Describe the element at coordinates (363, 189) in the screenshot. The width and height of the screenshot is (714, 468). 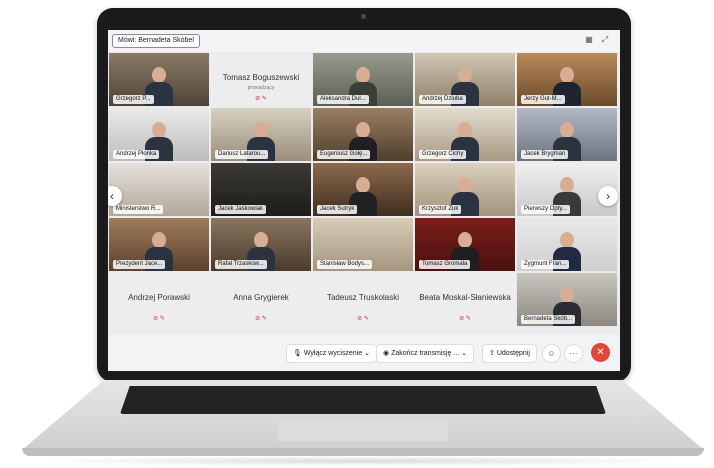
I see `participant-tile: Jacek Sutryk` at that location.